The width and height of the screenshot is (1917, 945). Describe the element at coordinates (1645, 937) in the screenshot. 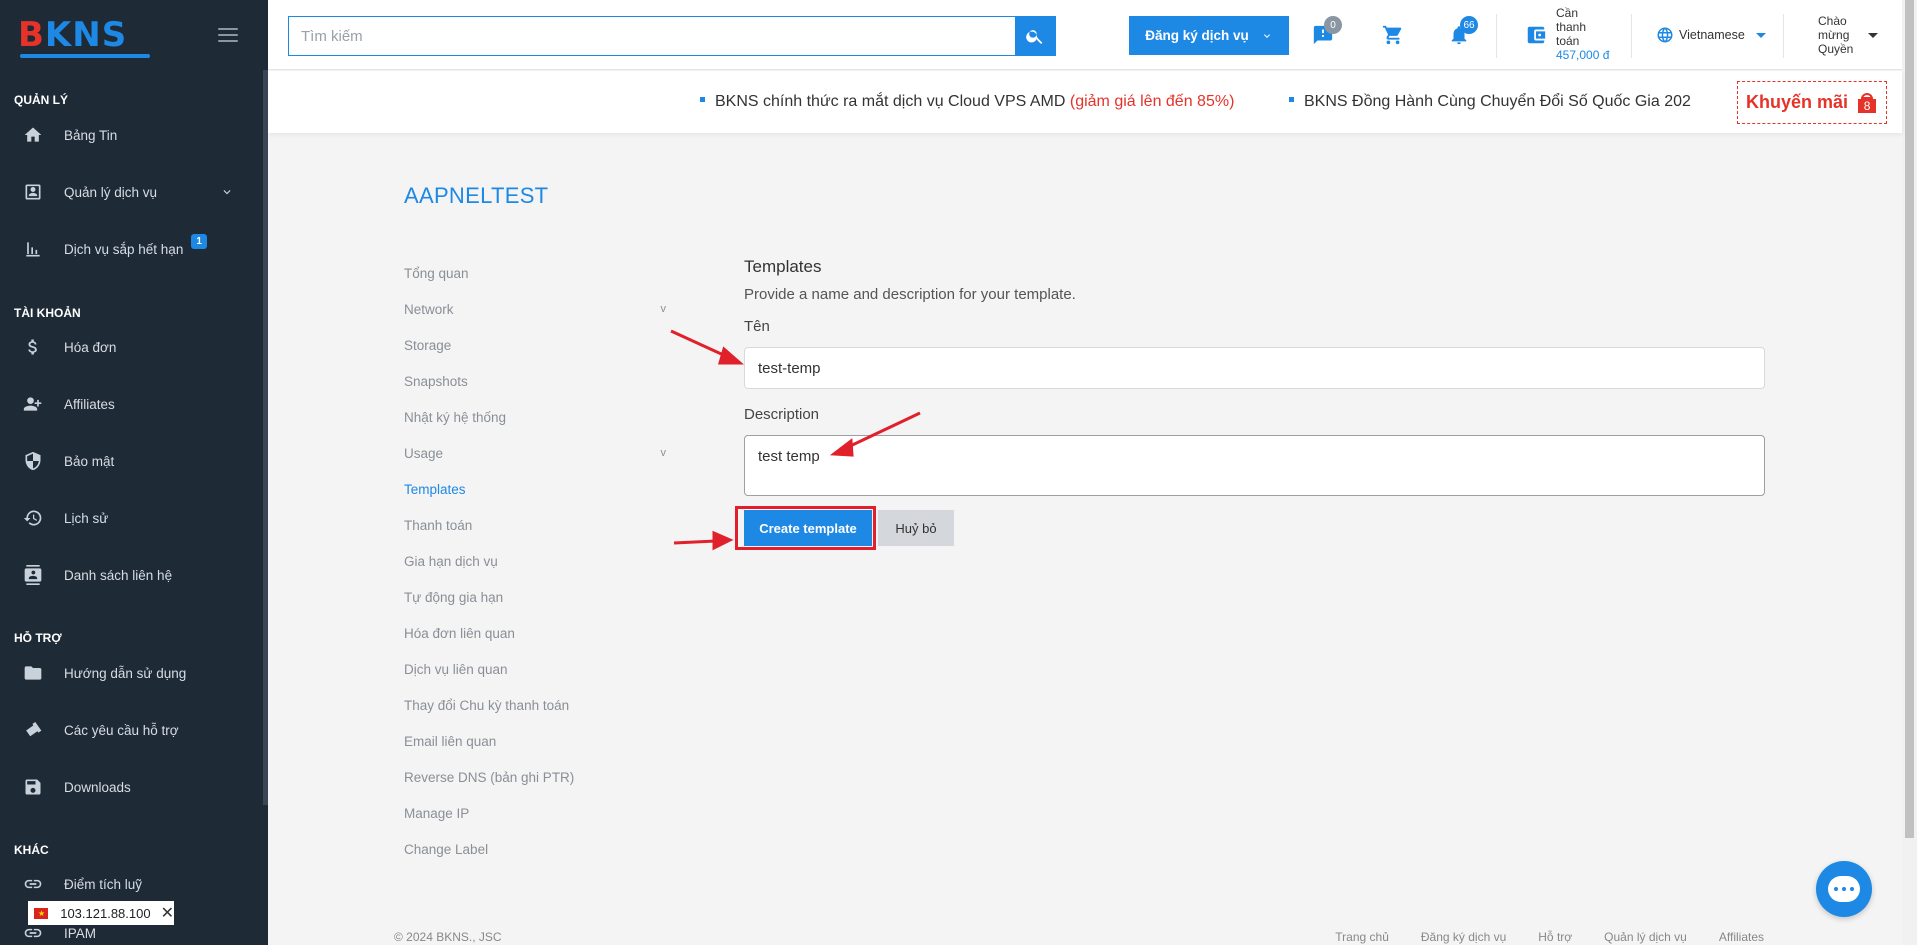

I see `footer-link-manage: Quản lý dịch vụ` at that location.